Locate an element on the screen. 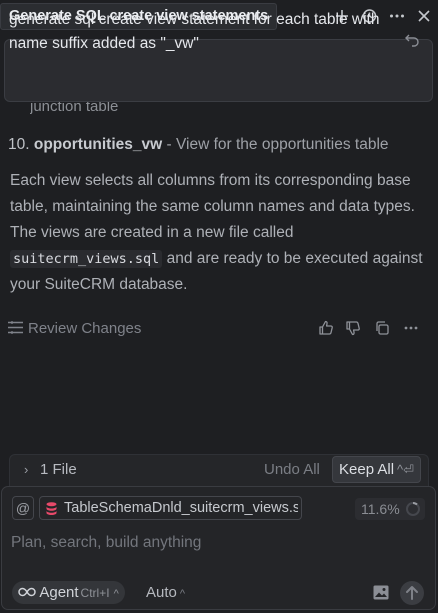 This screenshot has height=613, width=438. model-selector: Auto ^ is located at coordinates (165, 593).